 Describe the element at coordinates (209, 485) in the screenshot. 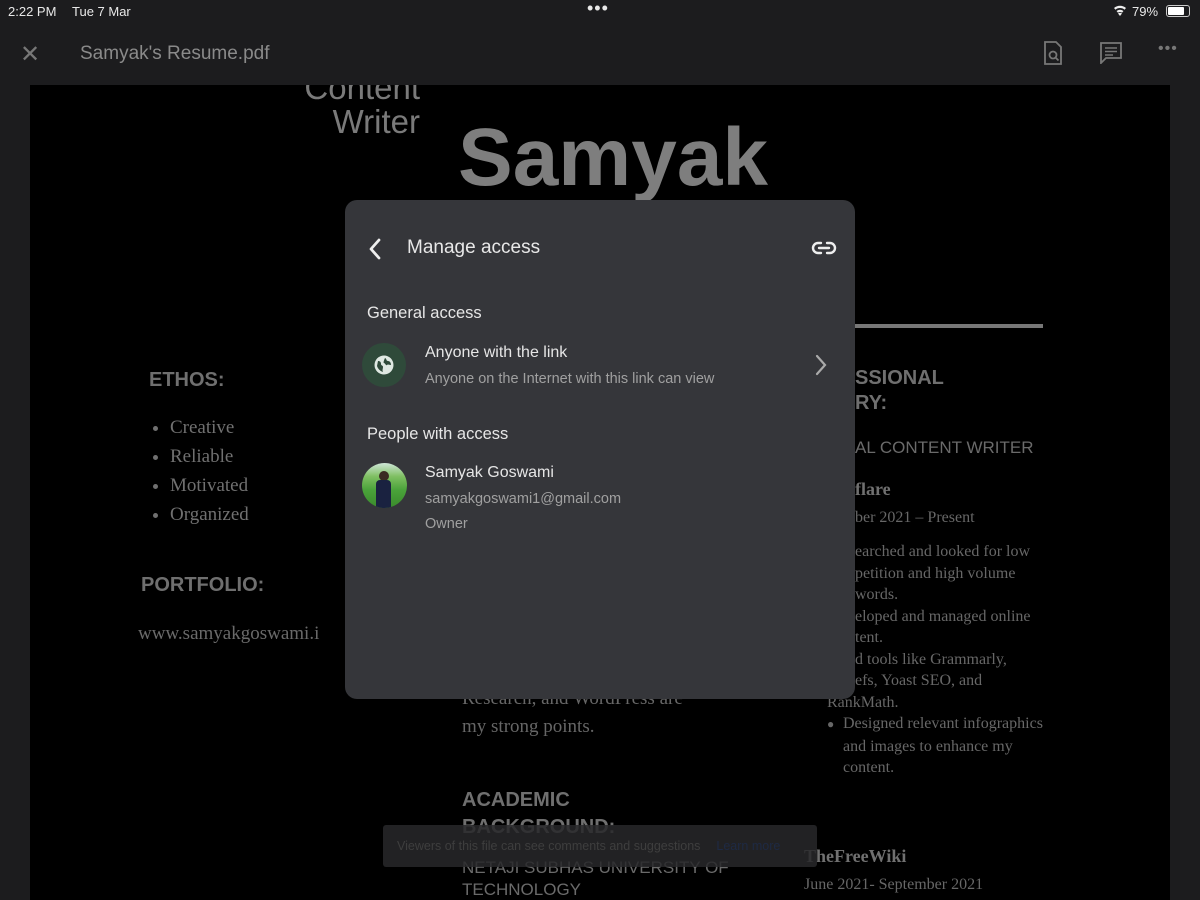

I see `ethos-item: Motivated` at that location.